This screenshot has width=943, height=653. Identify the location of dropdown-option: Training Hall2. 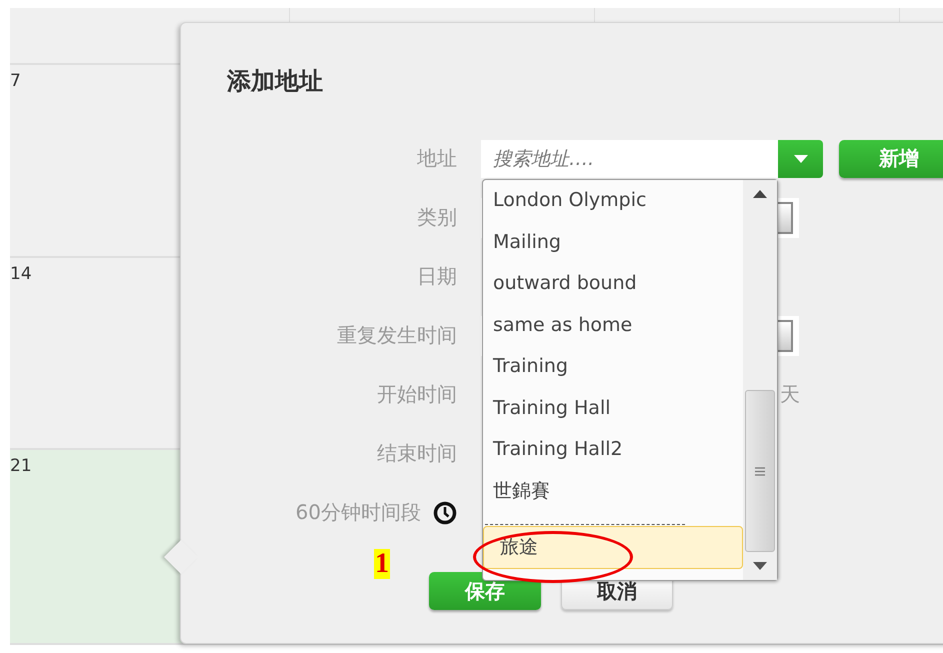
(613, 449).